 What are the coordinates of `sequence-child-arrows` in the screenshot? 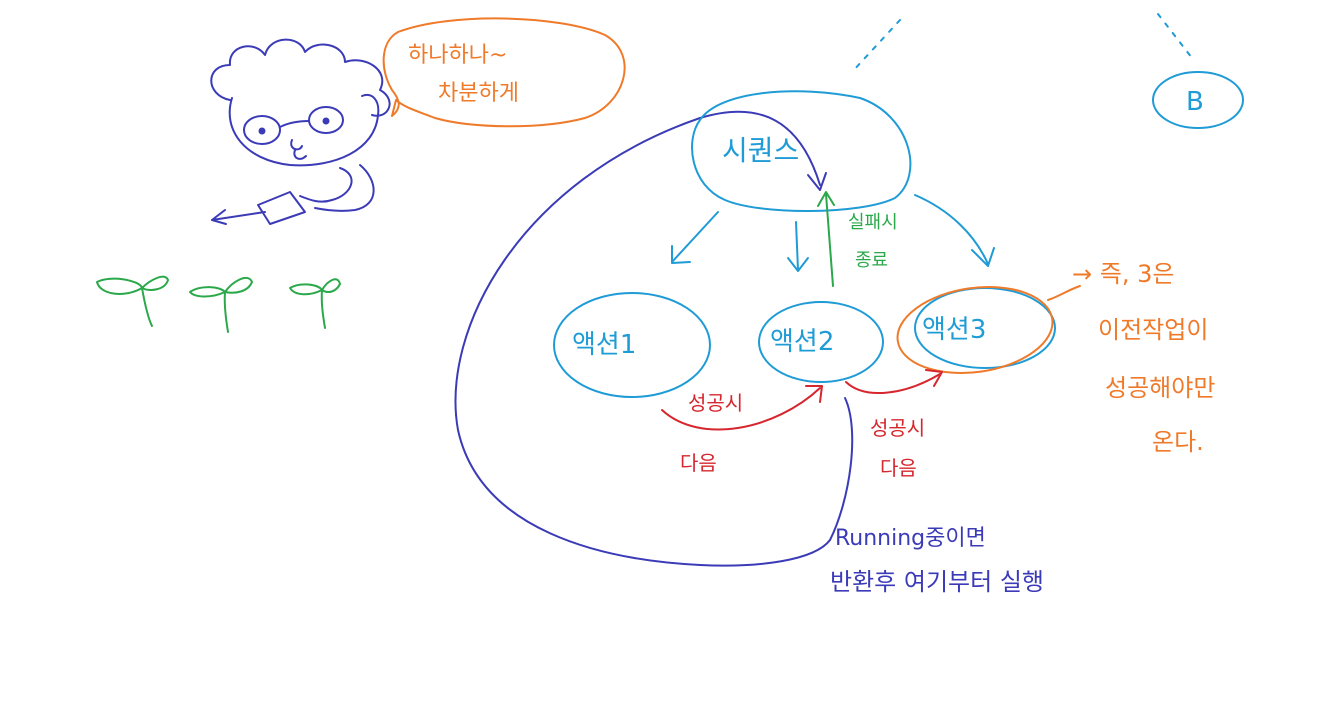 It's located at (833, 233).